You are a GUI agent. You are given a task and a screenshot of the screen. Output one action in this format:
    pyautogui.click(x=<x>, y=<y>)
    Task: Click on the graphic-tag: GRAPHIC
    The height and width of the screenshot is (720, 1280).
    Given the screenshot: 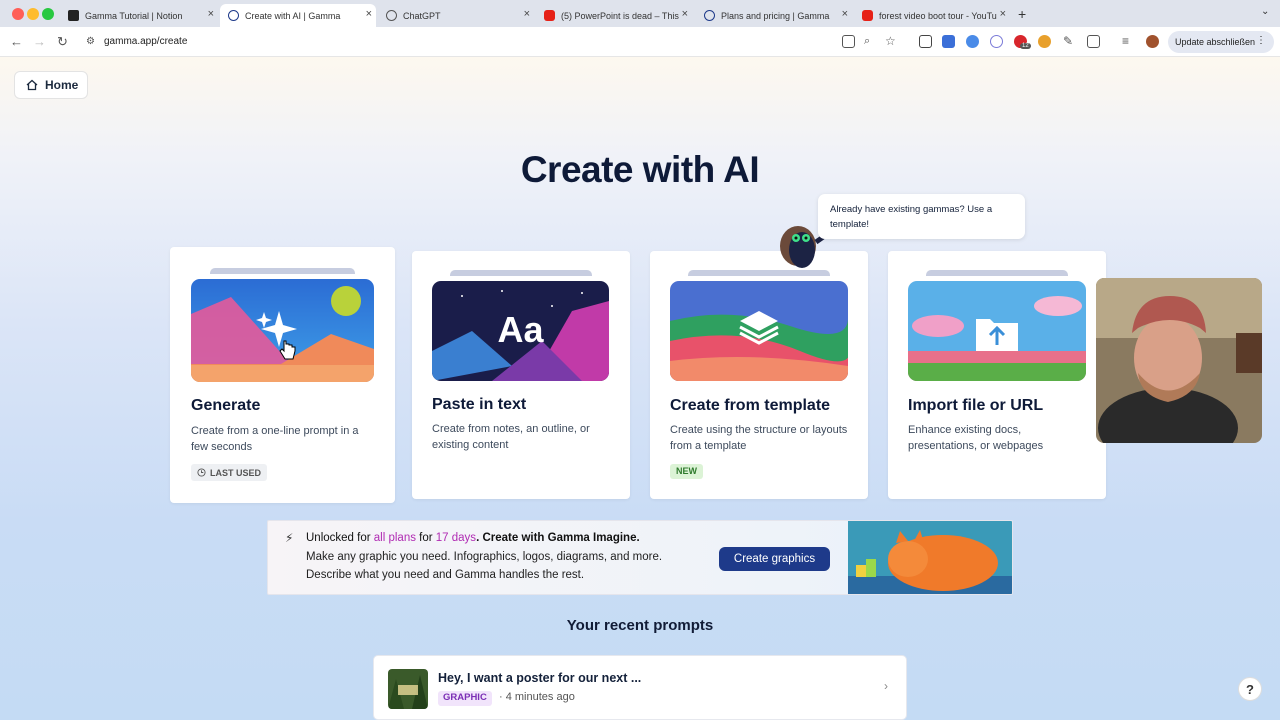 What is the action you would take?
    pyautogui.click(x=465, y=698)
    